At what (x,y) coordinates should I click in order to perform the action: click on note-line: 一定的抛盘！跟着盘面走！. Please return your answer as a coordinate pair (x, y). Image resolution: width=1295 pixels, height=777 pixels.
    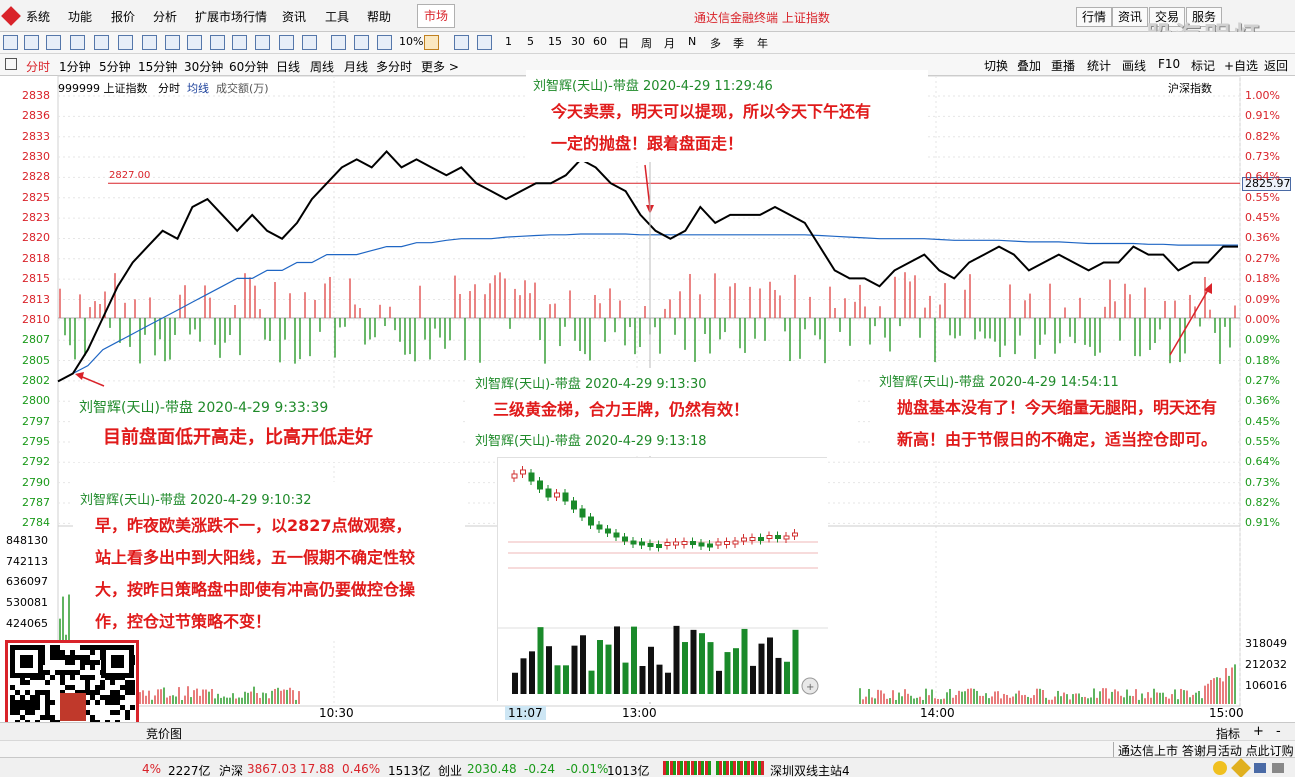
    Looking at the image, I should click on (647, 143).